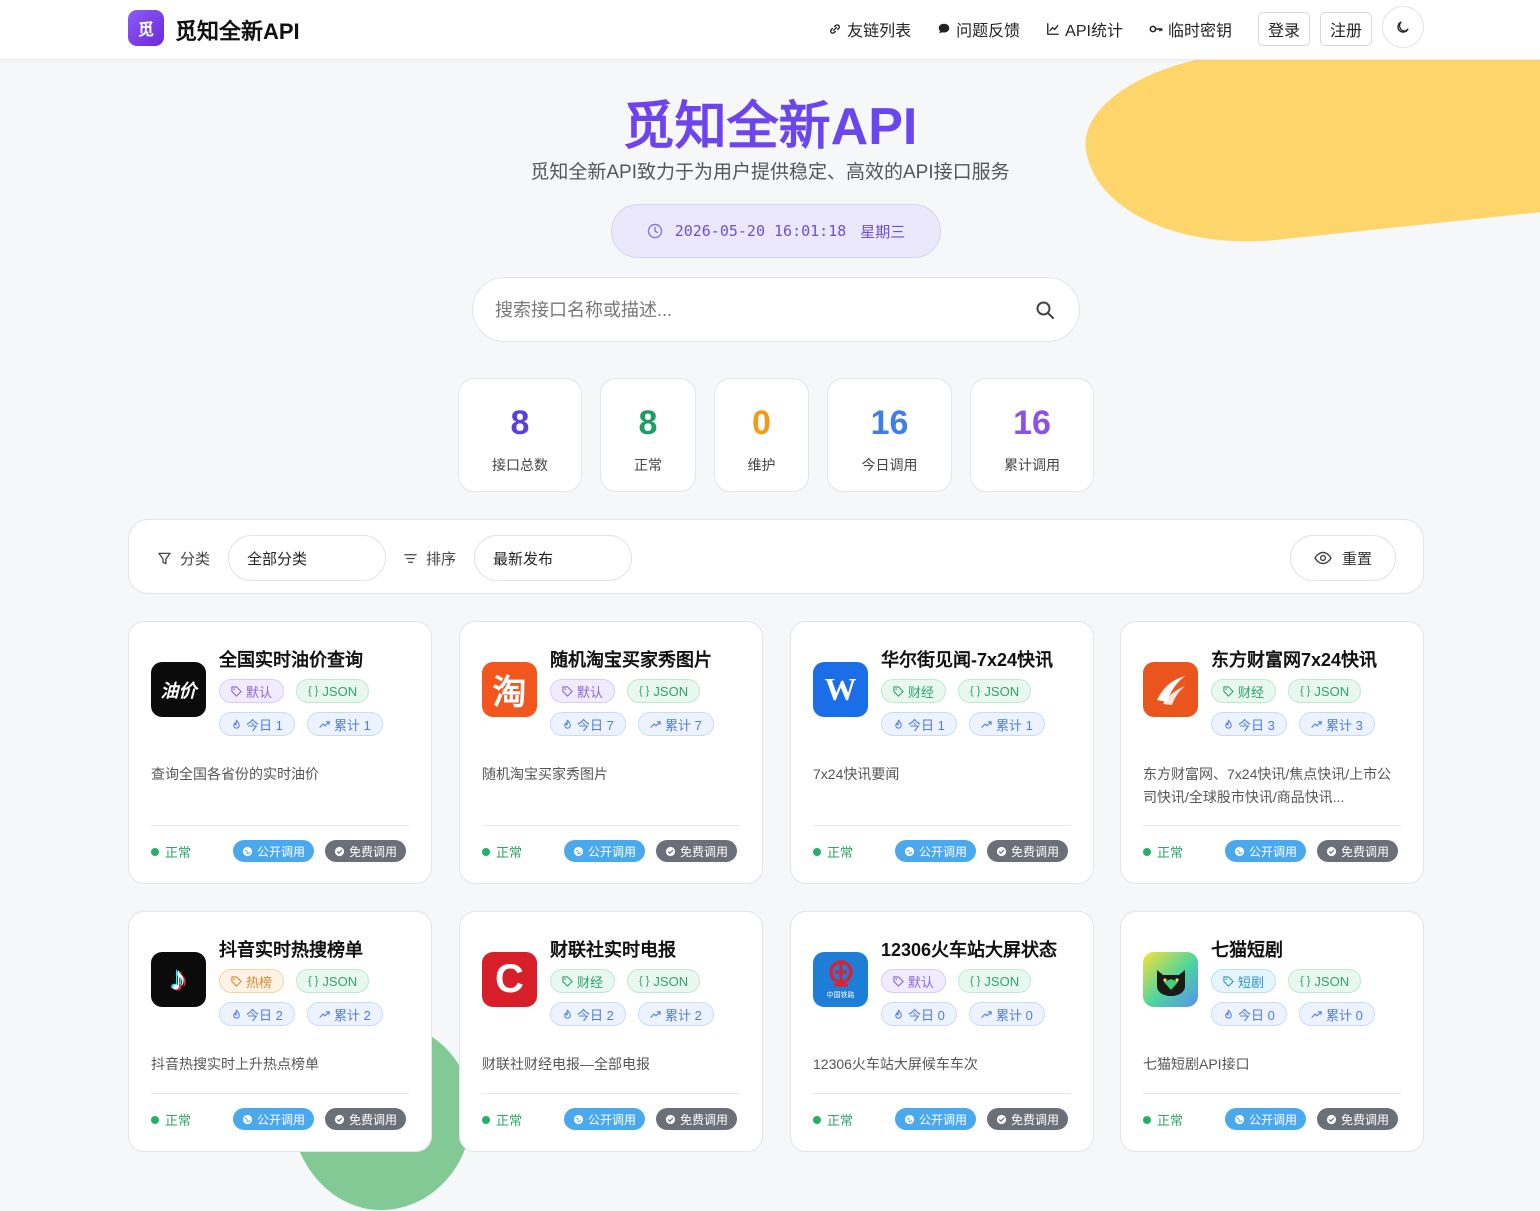  I want to click on login-button: 登录, so click(1283, 29).